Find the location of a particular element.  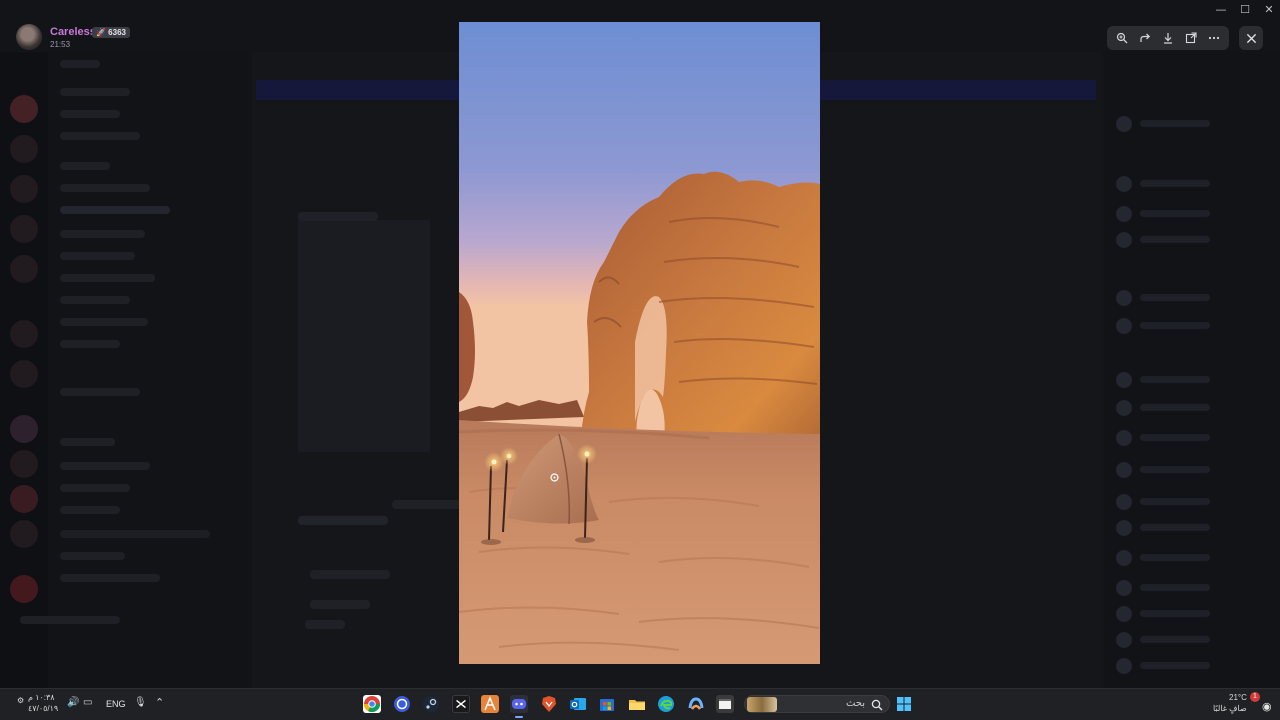

capcut-icon is located at coordinates (461, 704).